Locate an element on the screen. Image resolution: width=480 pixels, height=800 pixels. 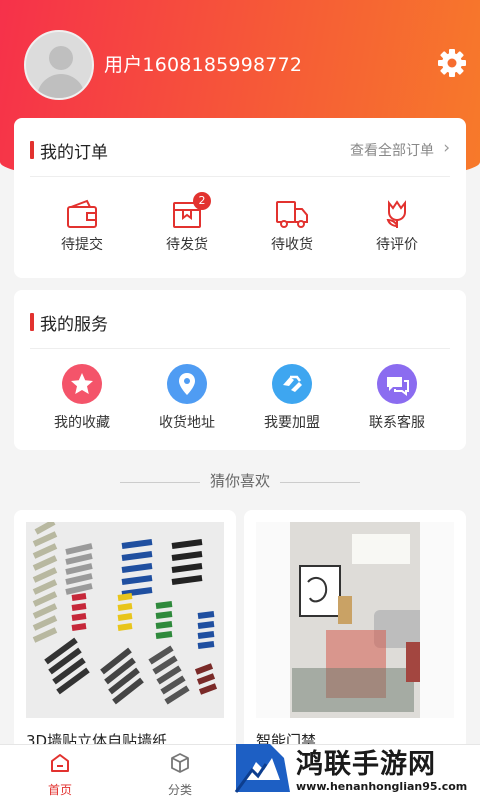
location-icon is located at coordinates (187, 384).